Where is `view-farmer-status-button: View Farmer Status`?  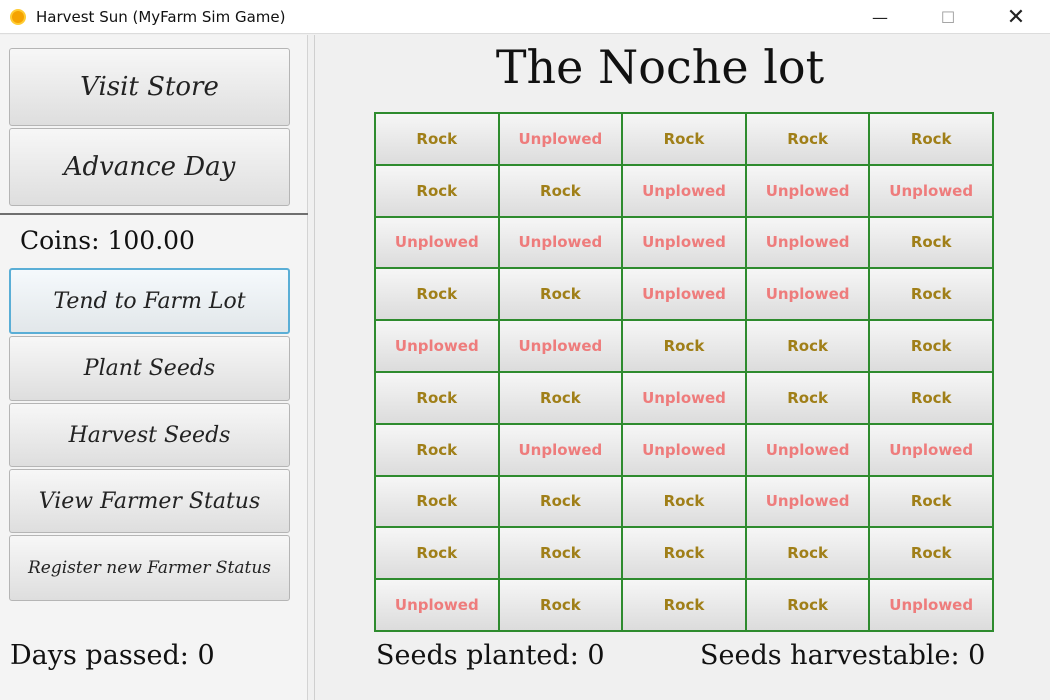 view-farmer-status-button: View Farmer Status is located at coordinates (149, 501).